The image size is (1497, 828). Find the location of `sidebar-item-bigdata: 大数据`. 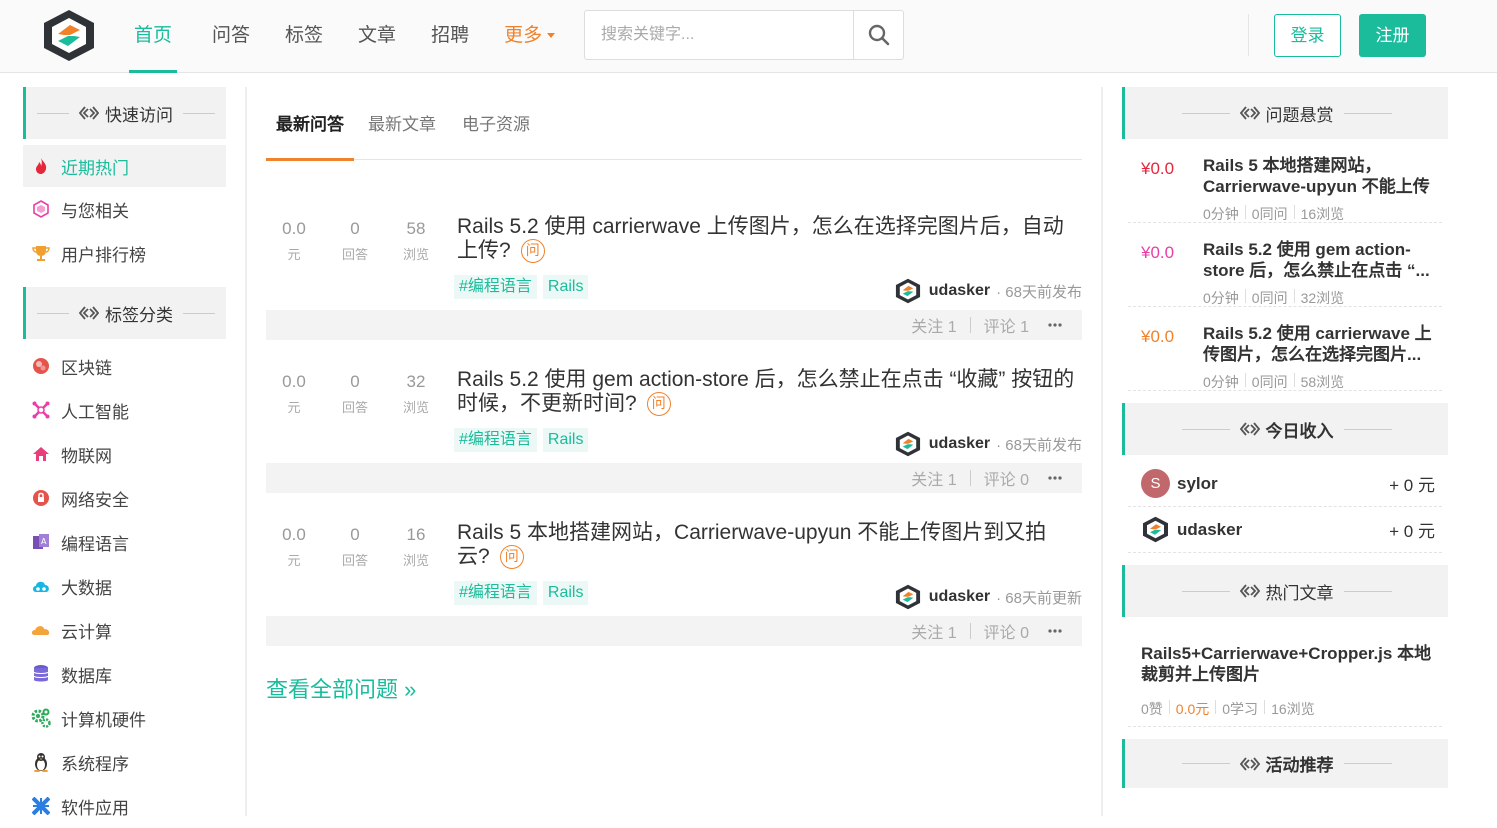

sidebar-item-bigdata: 大数据 is located at coordinates (124, 586).